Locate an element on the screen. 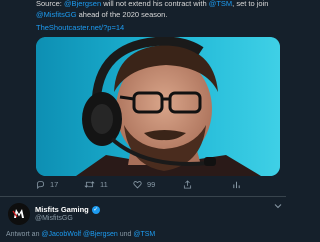 Image resolution: width=320 pixels, height=242 pixels. reply-und: und is located at coordinates (125, 234).